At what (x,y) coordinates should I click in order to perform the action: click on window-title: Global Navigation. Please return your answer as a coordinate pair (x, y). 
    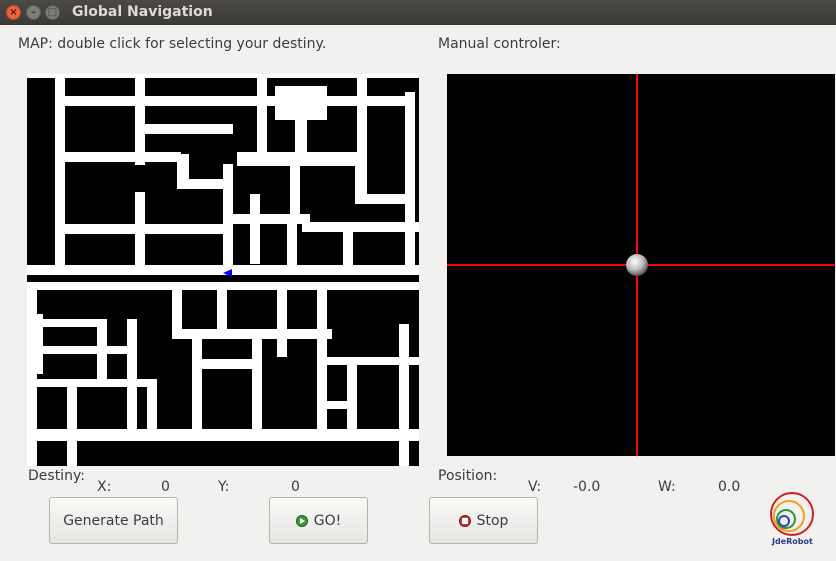
    Looking at the image, I should click on (142, 12).